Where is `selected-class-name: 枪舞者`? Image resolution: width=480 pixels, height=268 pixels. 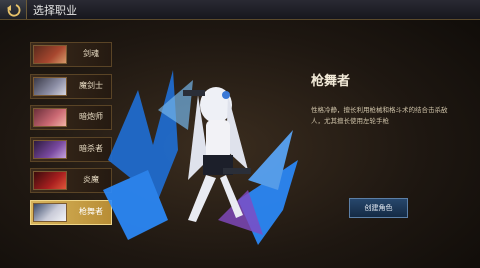 selected-class-name: 枪舞者 is located at coordinates (331, 81).